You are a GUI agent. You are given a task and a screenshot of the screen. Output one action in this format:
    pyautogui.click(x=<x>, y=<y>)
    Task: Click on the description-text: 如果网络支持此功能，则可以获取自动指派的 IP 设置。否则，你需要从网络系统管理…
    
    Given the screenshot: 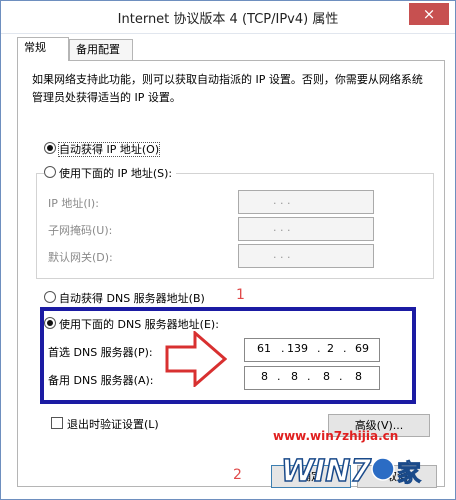 What is the action you would take?
    pyautogui.click(x=227, y=88)
    